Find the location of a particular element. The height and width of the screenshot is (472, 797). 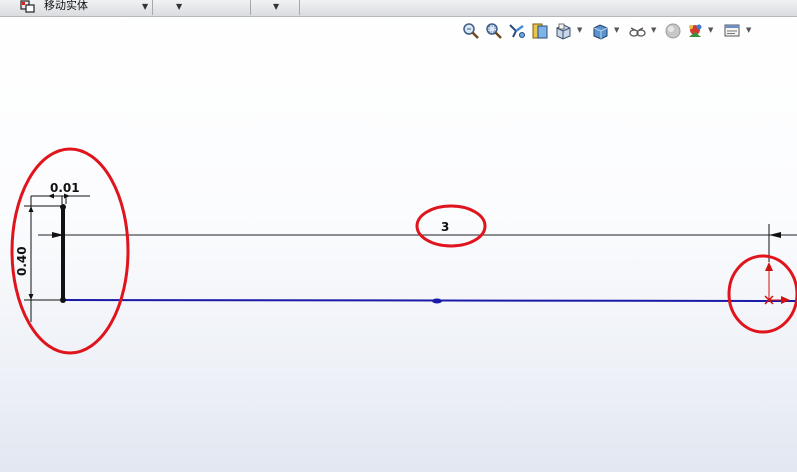

height-dimension: 0.40 is located at coordinates (38, 259).